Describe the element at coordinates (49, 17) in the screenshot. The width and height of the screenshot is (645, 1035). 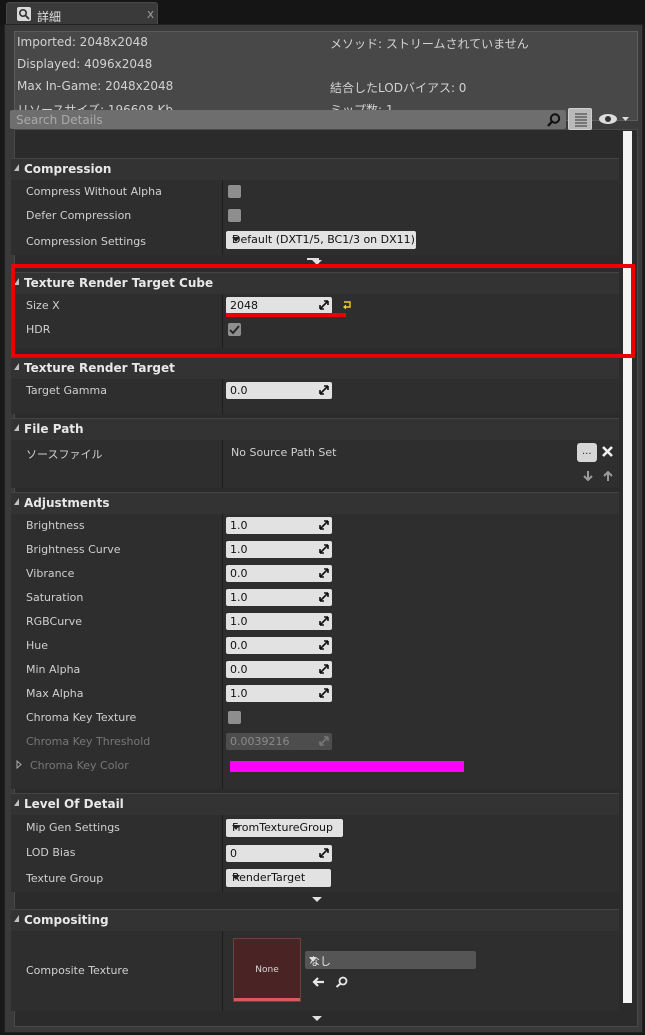
I see `tab-label: 詳細` at that location.